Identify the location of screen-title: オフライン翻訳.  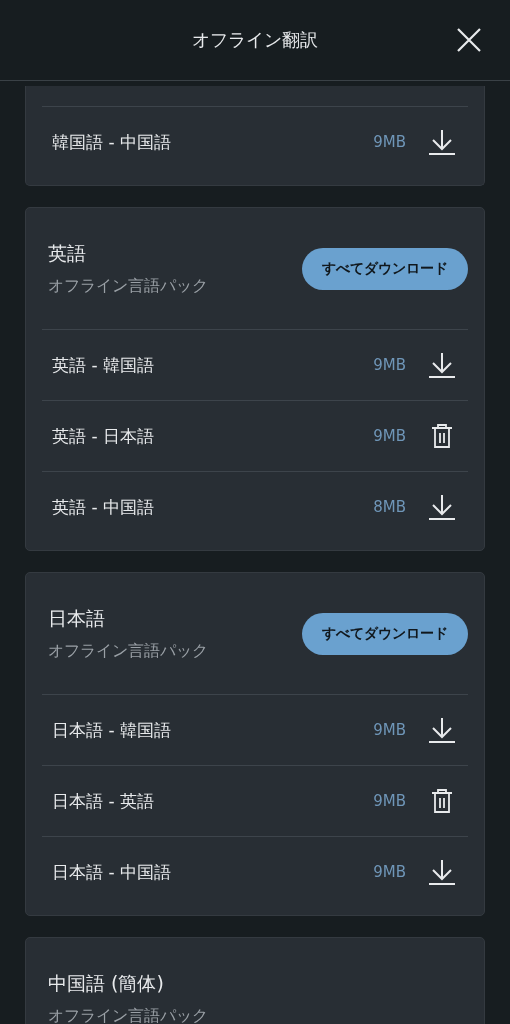
(255, 40).